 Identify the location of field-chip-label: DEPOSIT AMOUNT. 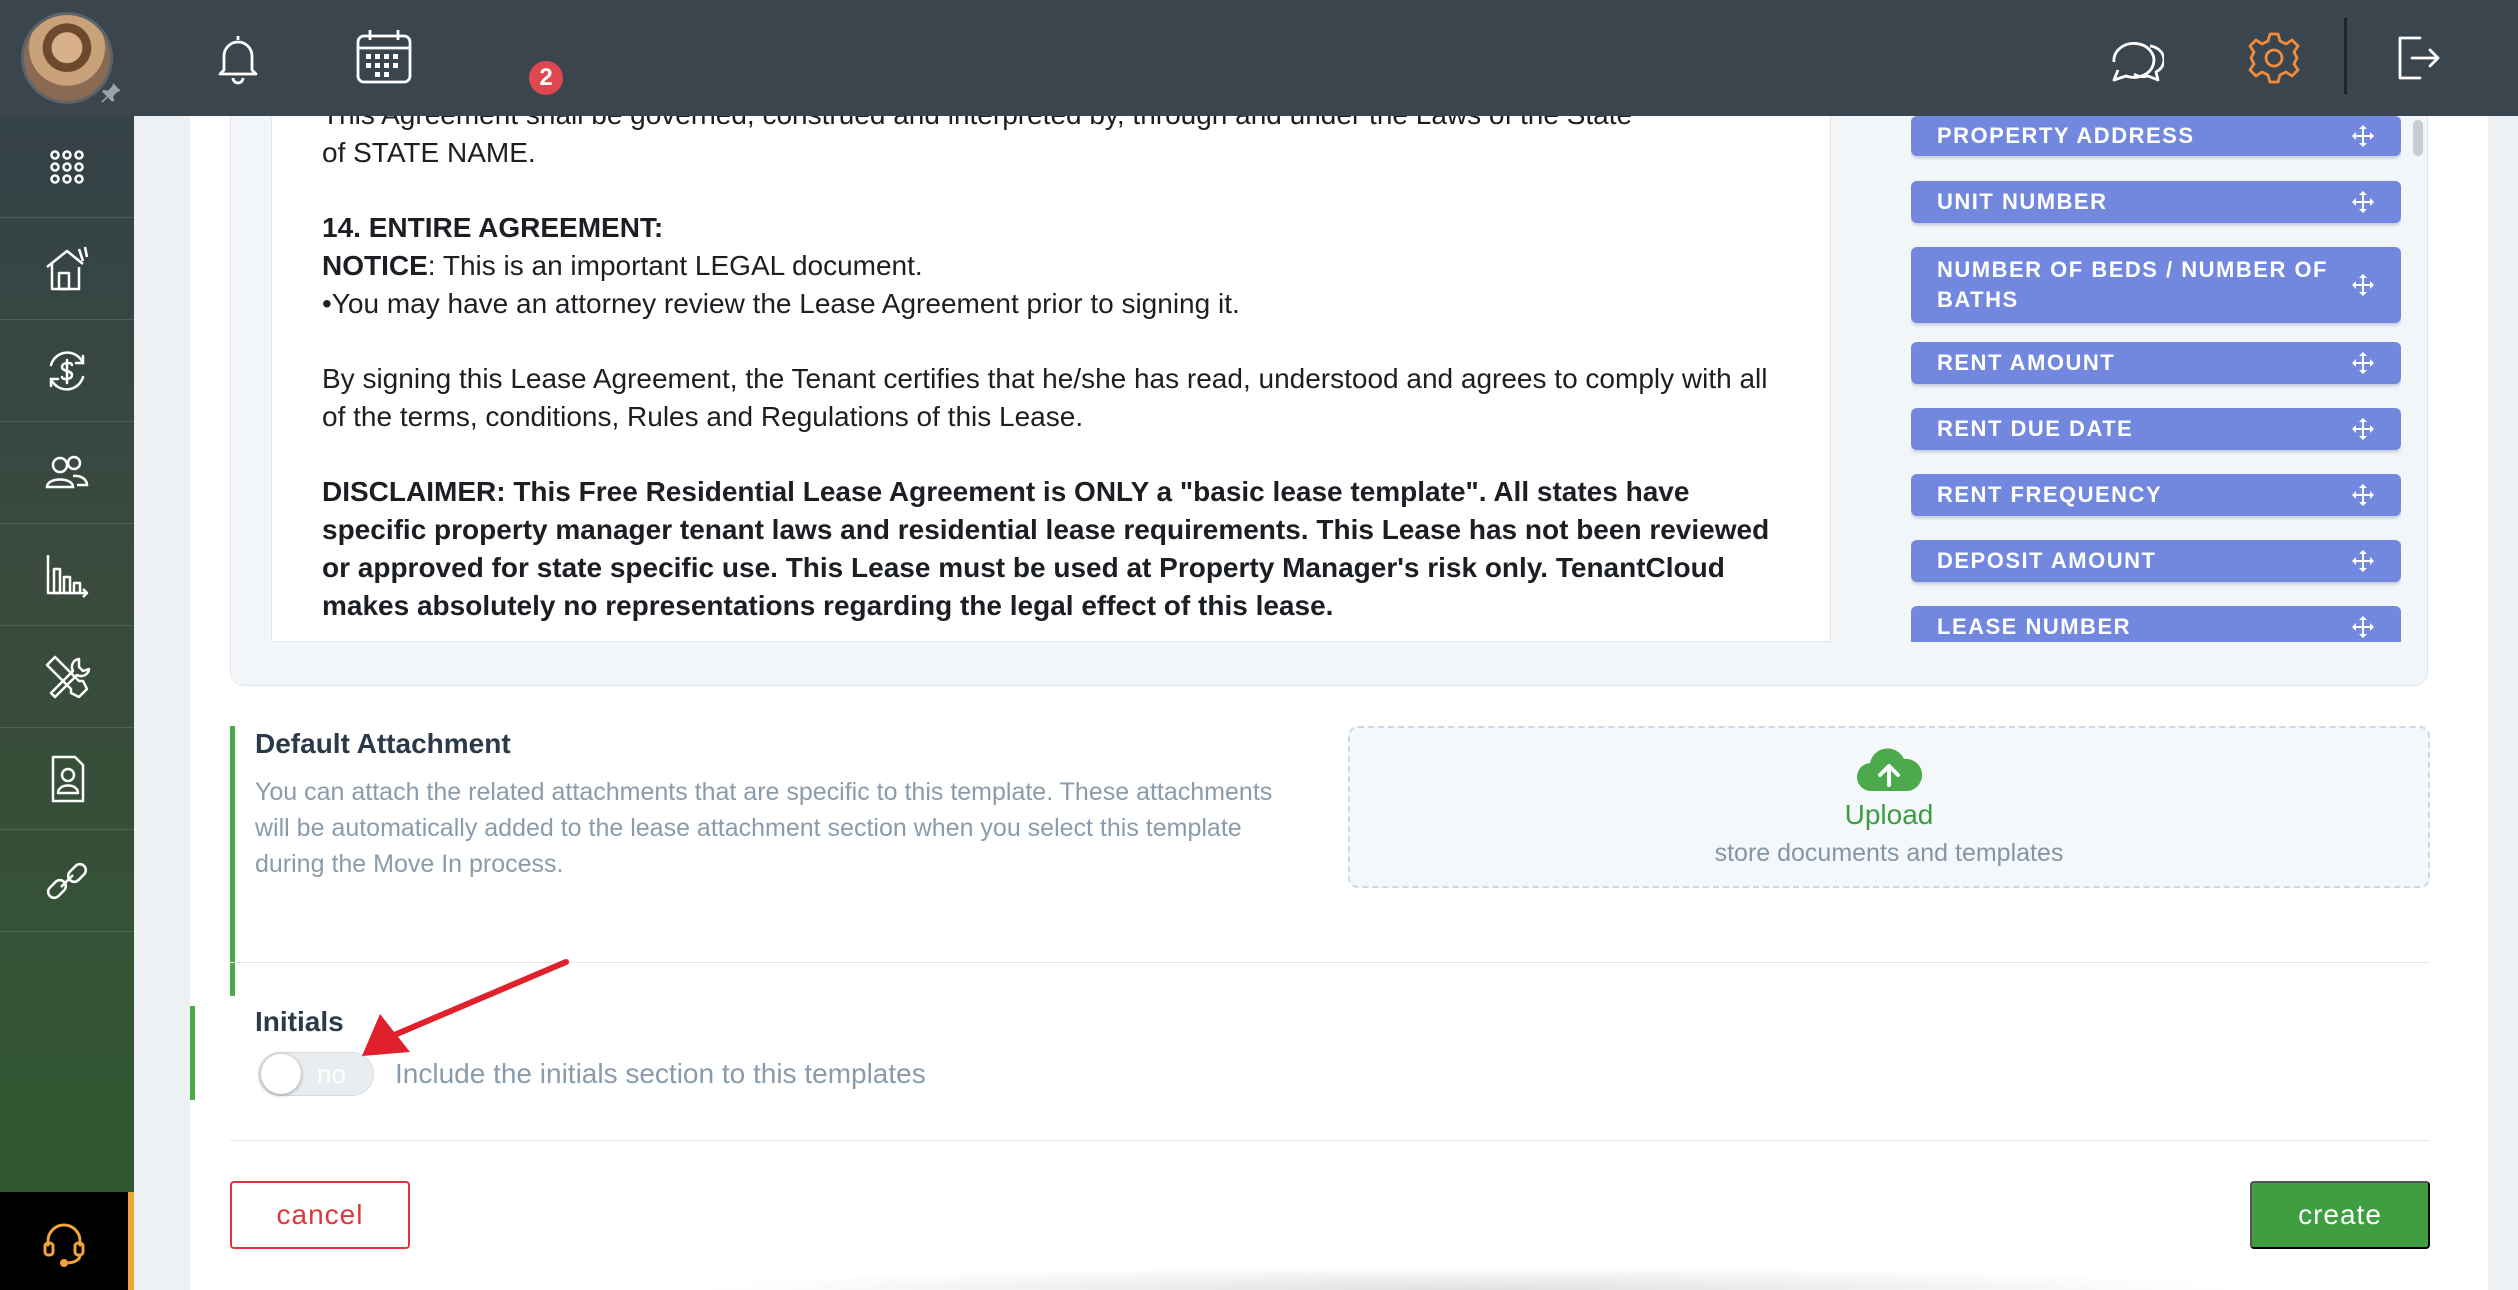
(2047, 560).